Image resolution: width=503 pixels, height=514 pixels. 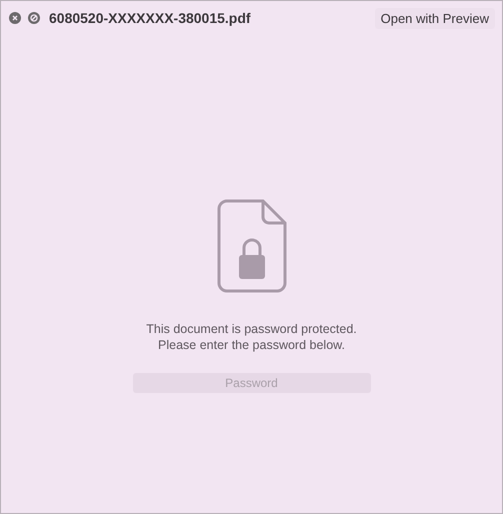 What do you see at coordinates (251, 345) in the screenshot?
I see `message-text: Please enter the password below.` at bounding box center [251, 345].